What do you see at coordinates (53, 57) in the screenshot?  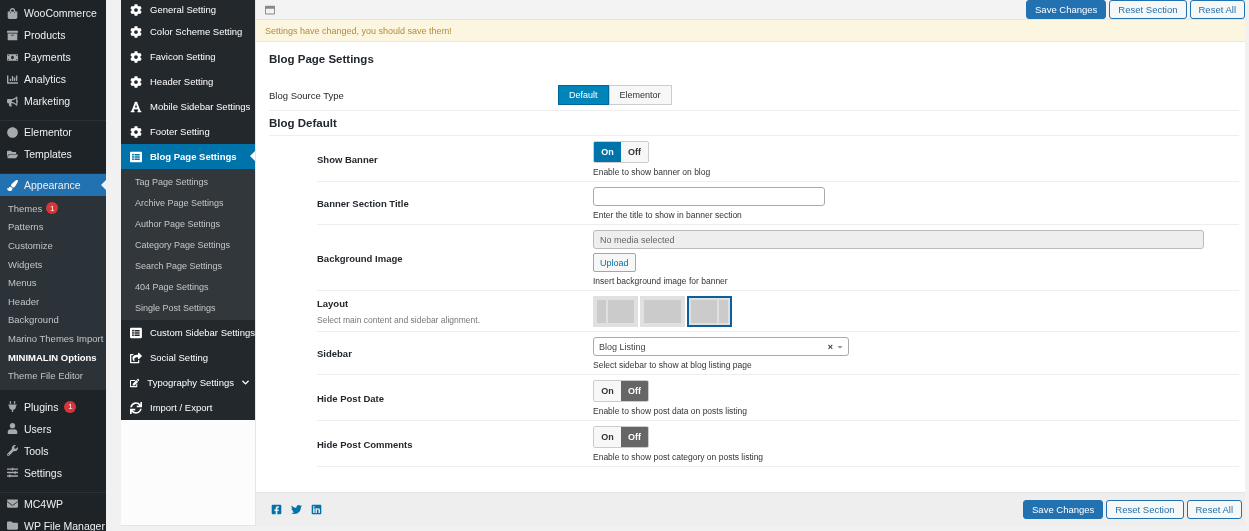 I see `admin-menu-item: Payments` at bounding box center [53, 57].